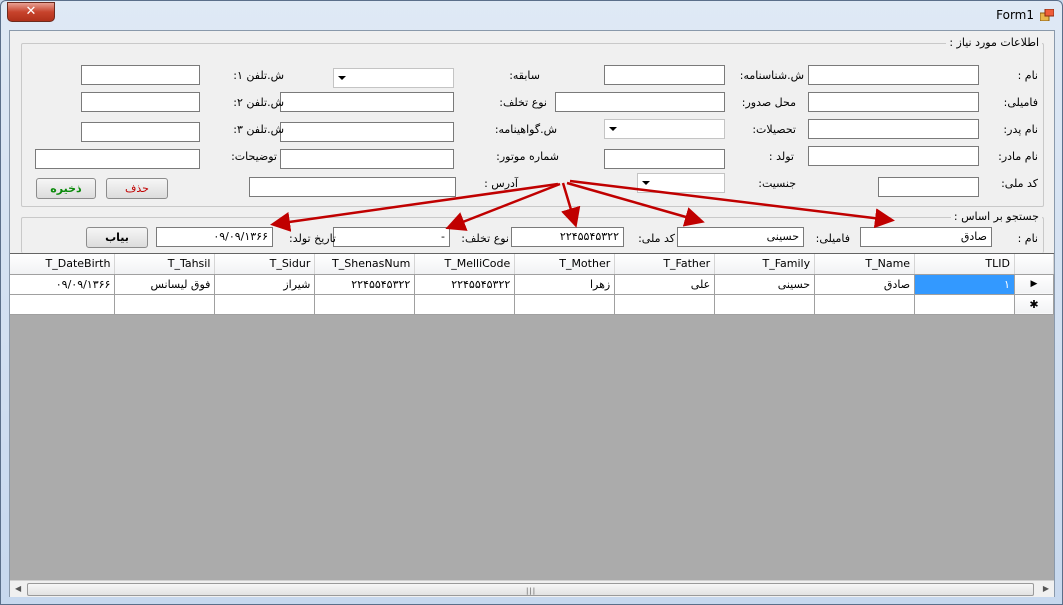  Describe the element at coordinates (465, 264) in the screenshot. I see `column-header: T_MelliCode` at that location.